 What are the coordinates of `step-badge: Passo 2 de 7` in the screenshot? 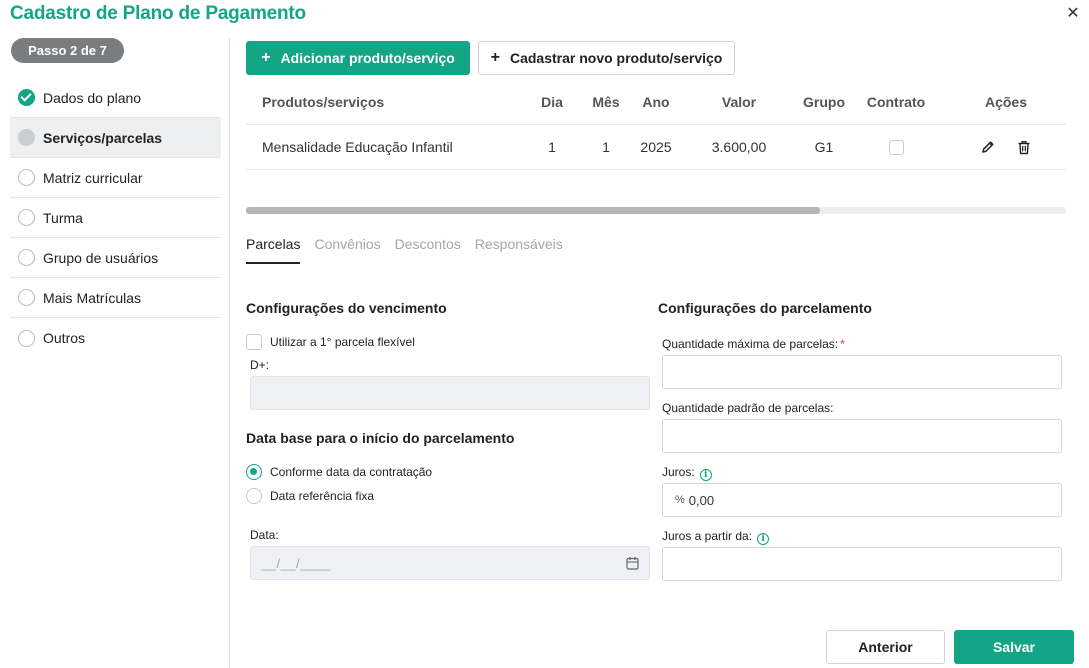 It's located at (67, 50).